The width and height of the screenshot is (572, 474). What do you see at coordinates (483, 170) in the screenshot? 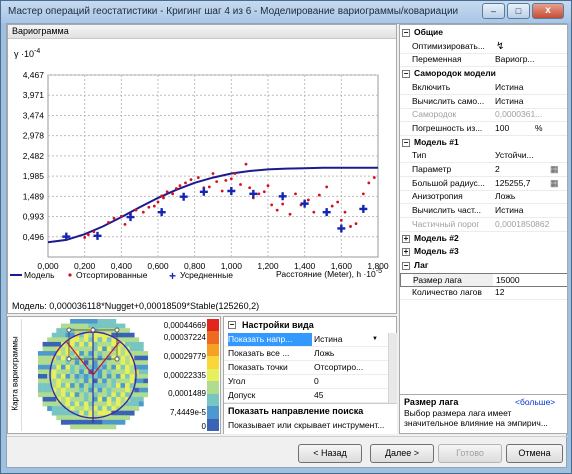
I see `property-row-param: Параметр 2 ▦` at bounding box center [483, 170].